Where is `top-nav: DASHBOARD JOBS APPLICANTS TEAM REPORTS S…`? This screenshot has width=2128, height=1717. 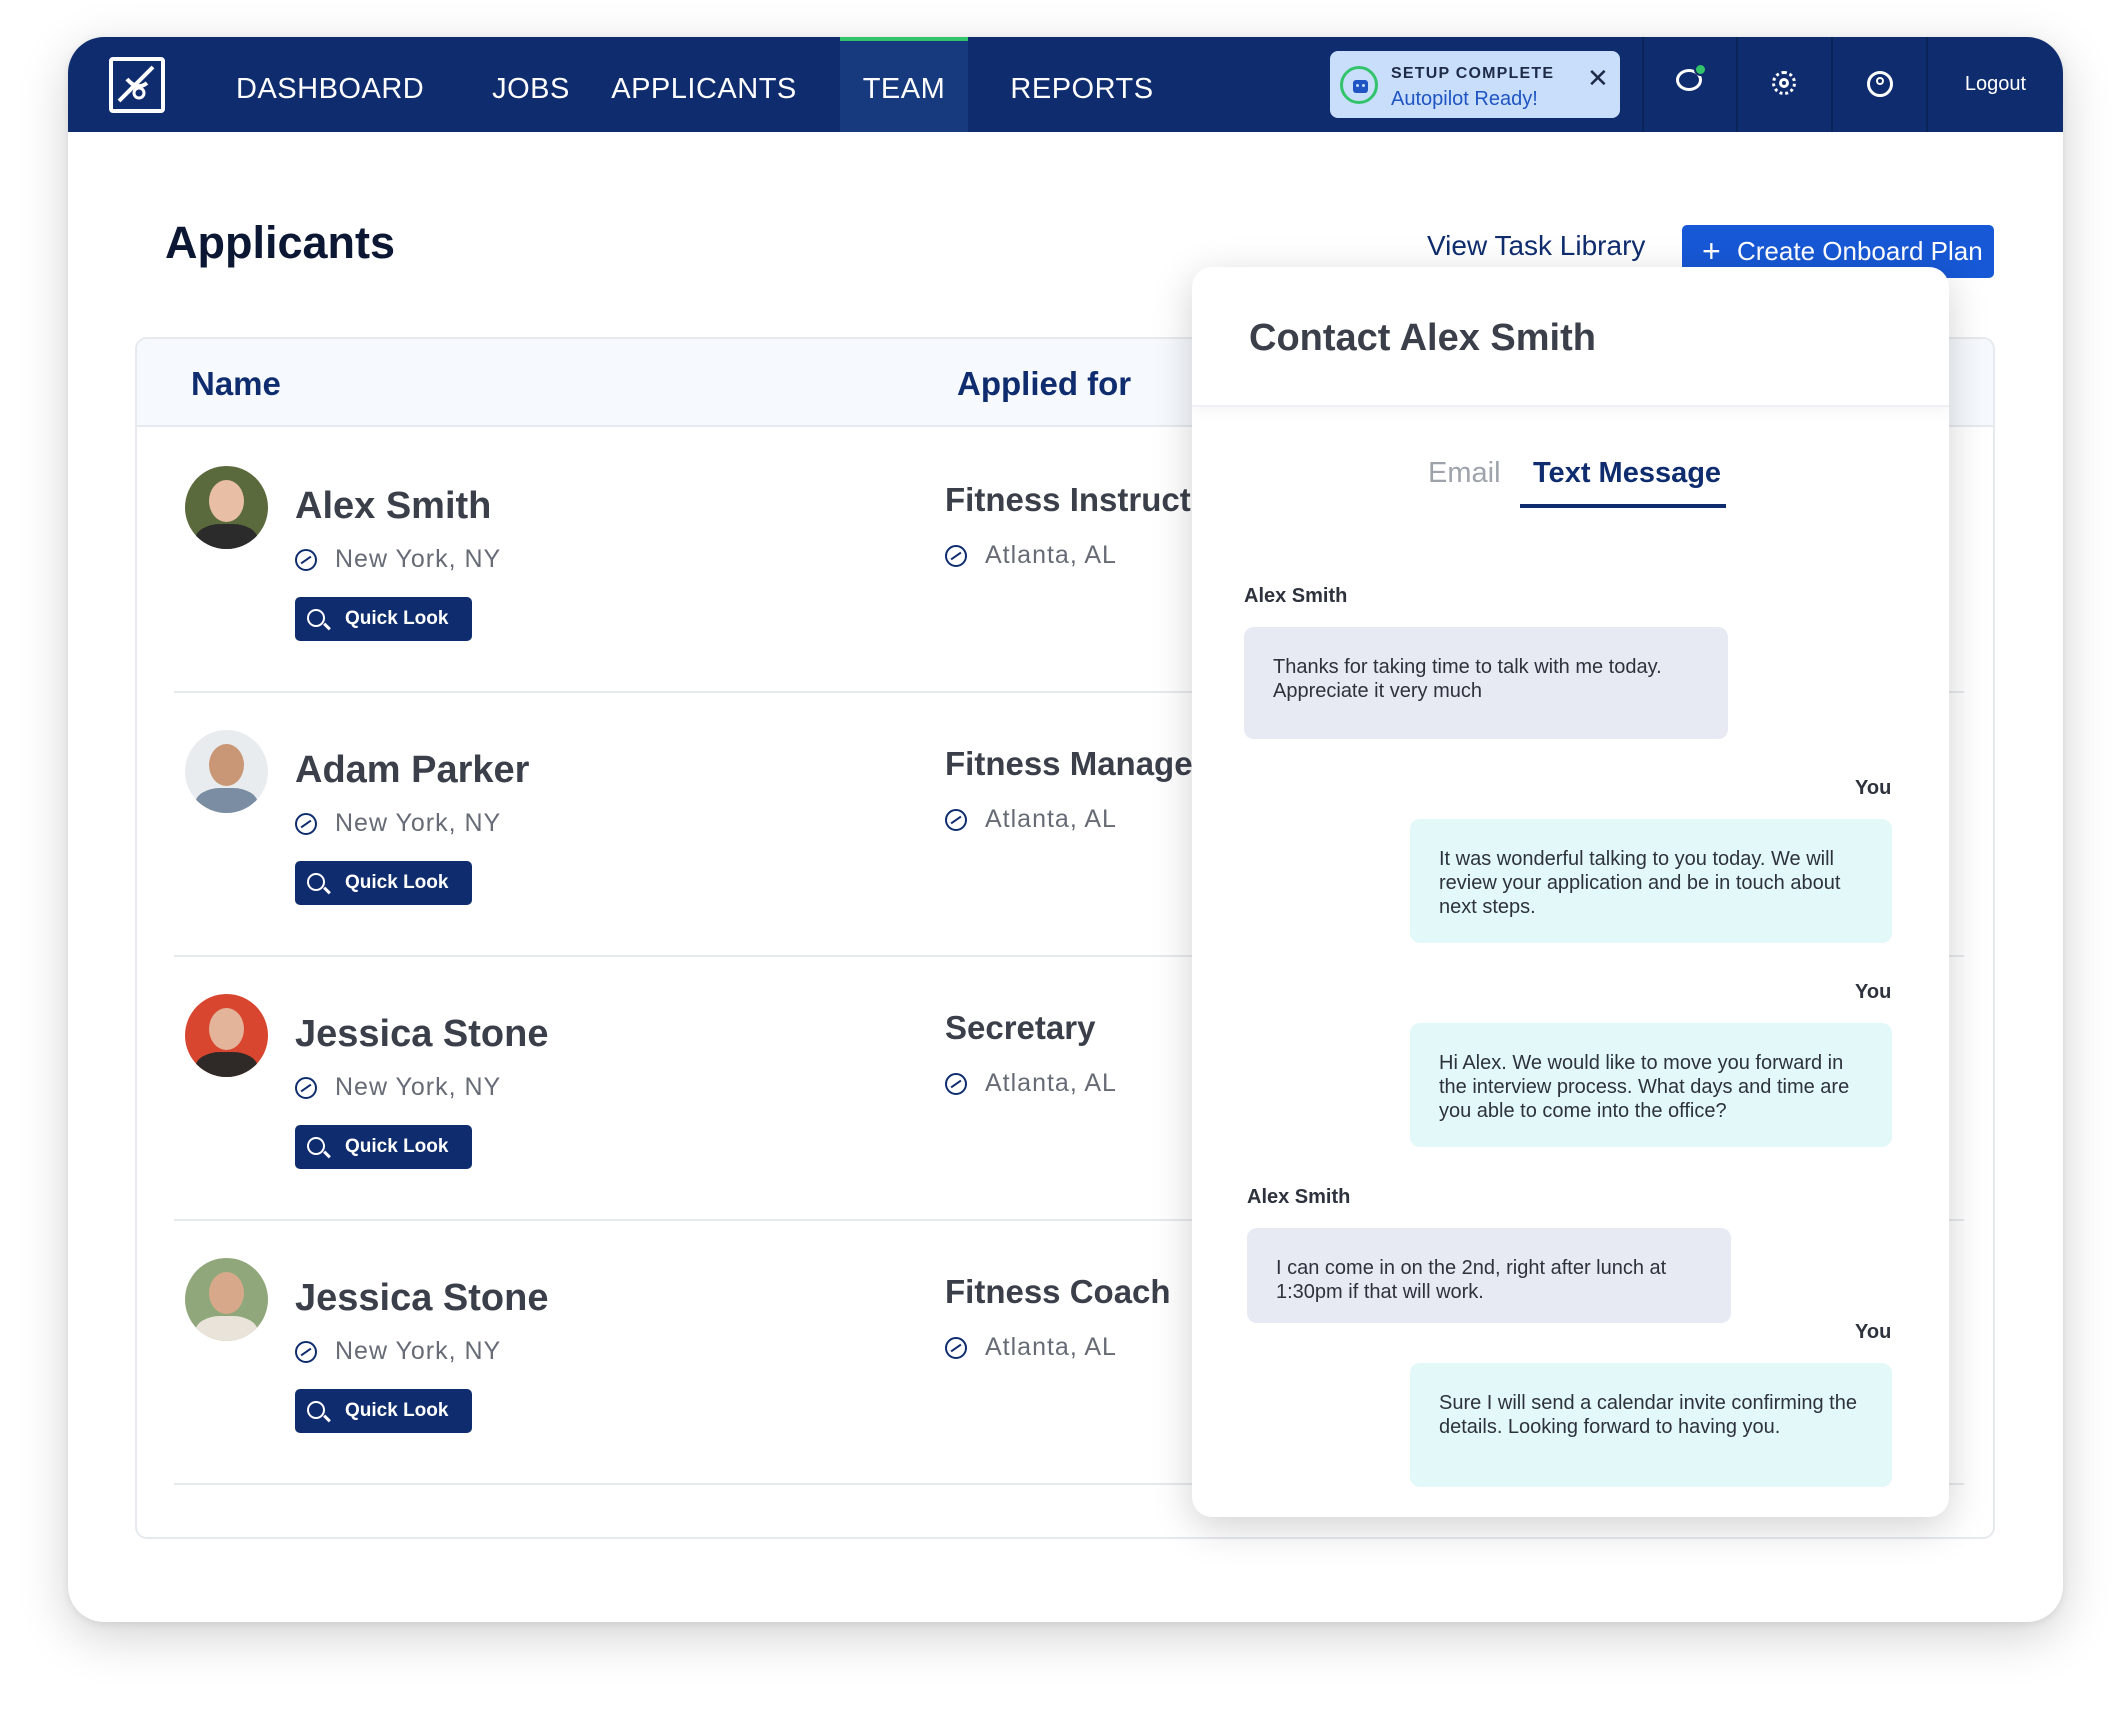
top-nav: DASHBOARD JOBS APPLICANTS TEAM REPORTS S… is located at coordinates (1065, 84).